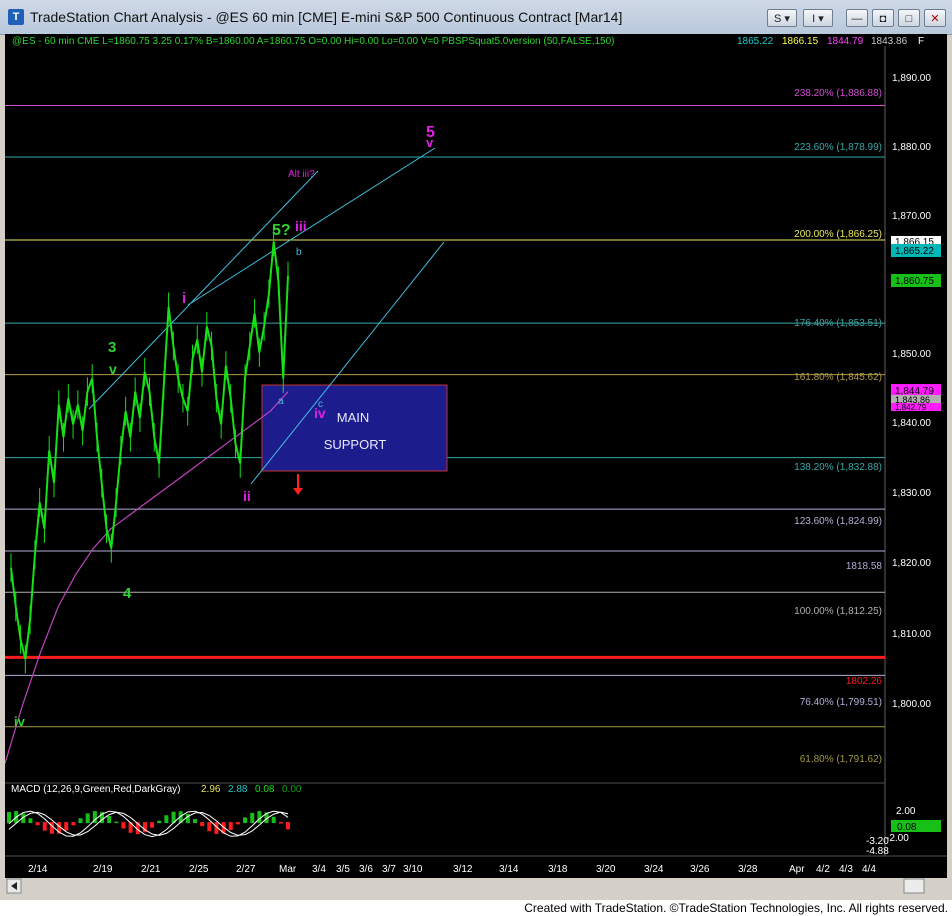 This screenshot has width=952, height=916. What do you see at coordinates (96, 789) in the screenshot?
I see `macd-label: MACD (12,26,9,Green,Red,DarkGray)` at bounding box center [96, 789].